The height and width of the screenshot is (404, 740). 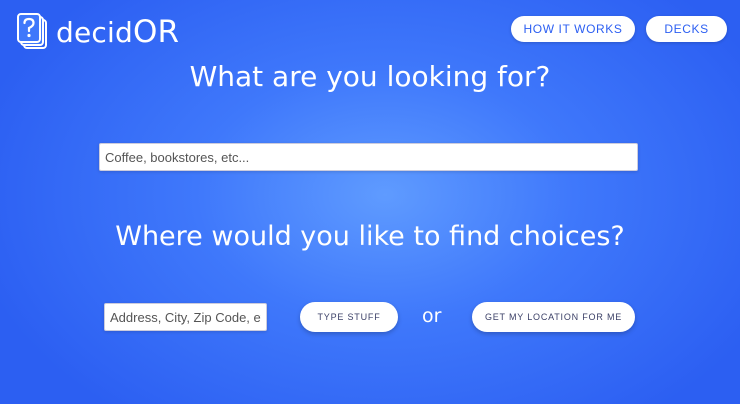 What do you see at coordinates (33, 32) in the screenshot?
I see `question-cards-icon` at bounding box center [33, 32].